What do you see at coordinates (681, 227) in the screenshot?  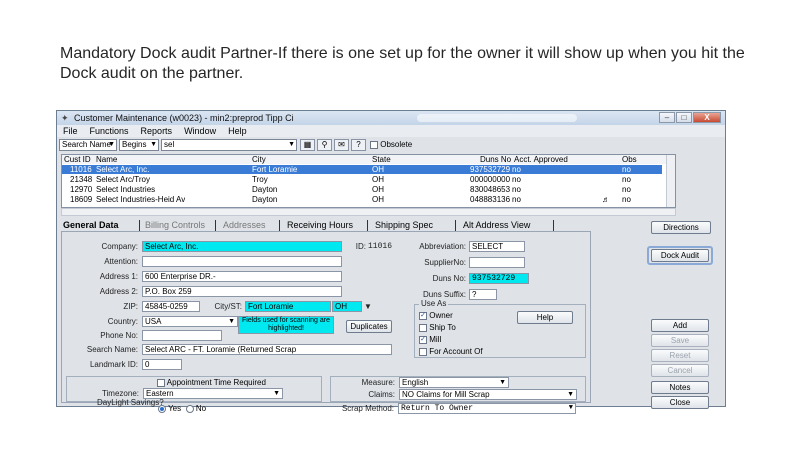 I see `directions-button: Directions` at bounding box center [681, 227].